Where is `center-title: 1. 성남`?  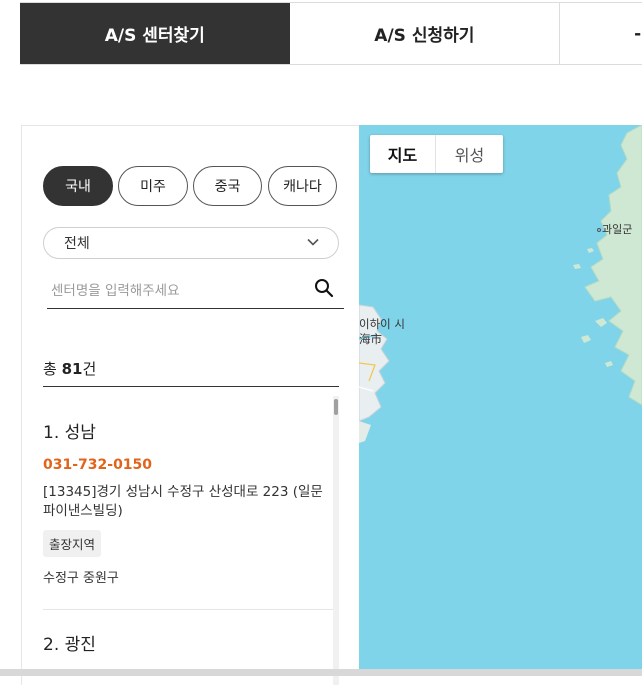 center-title: 1. 성남 is located at coordinates (69, 433).